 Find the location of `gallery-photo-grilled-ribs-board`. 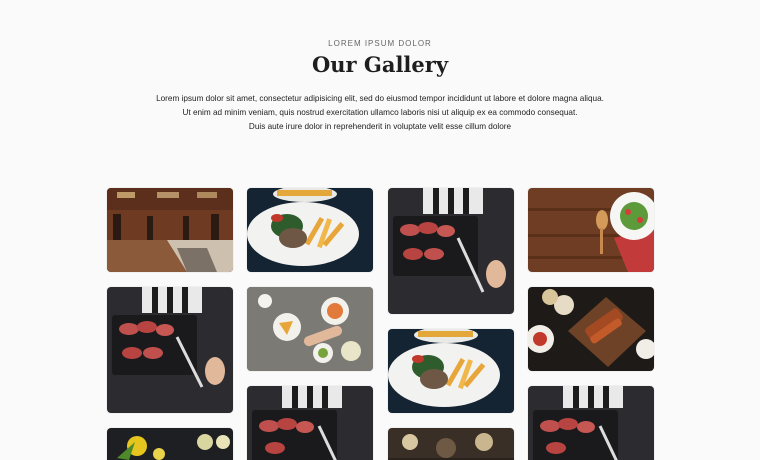

gallery-photo-grilled-ribs-board is located at coordinates (591, 329).